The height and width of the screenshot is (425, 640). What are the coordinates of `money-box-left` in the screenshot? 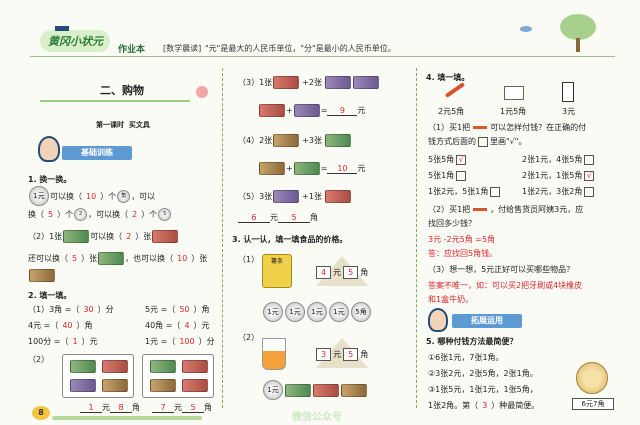 It's located at (98, 376).